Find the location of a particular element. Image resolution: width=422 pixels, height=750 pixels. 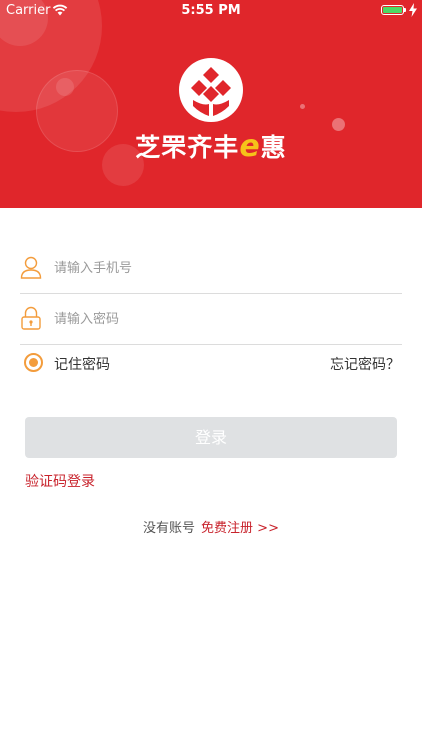

clock: 5:55 PM is located at coordinates (211, 10).